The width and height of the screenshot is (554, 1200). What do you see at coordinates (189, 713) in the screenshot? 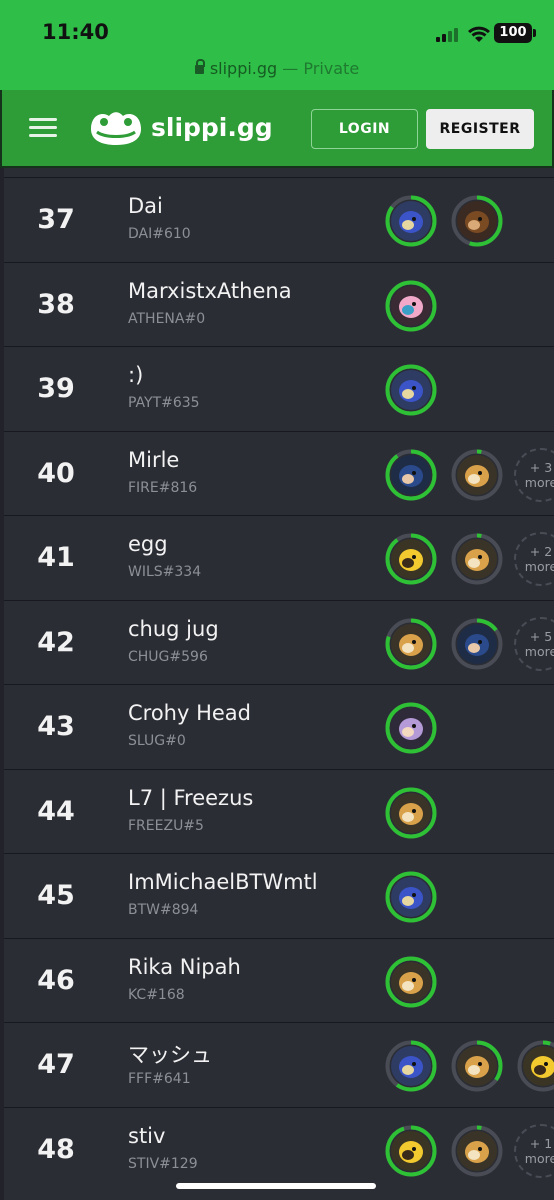
I see `player-name: Crohy Head` at bounding box center [189, 713].